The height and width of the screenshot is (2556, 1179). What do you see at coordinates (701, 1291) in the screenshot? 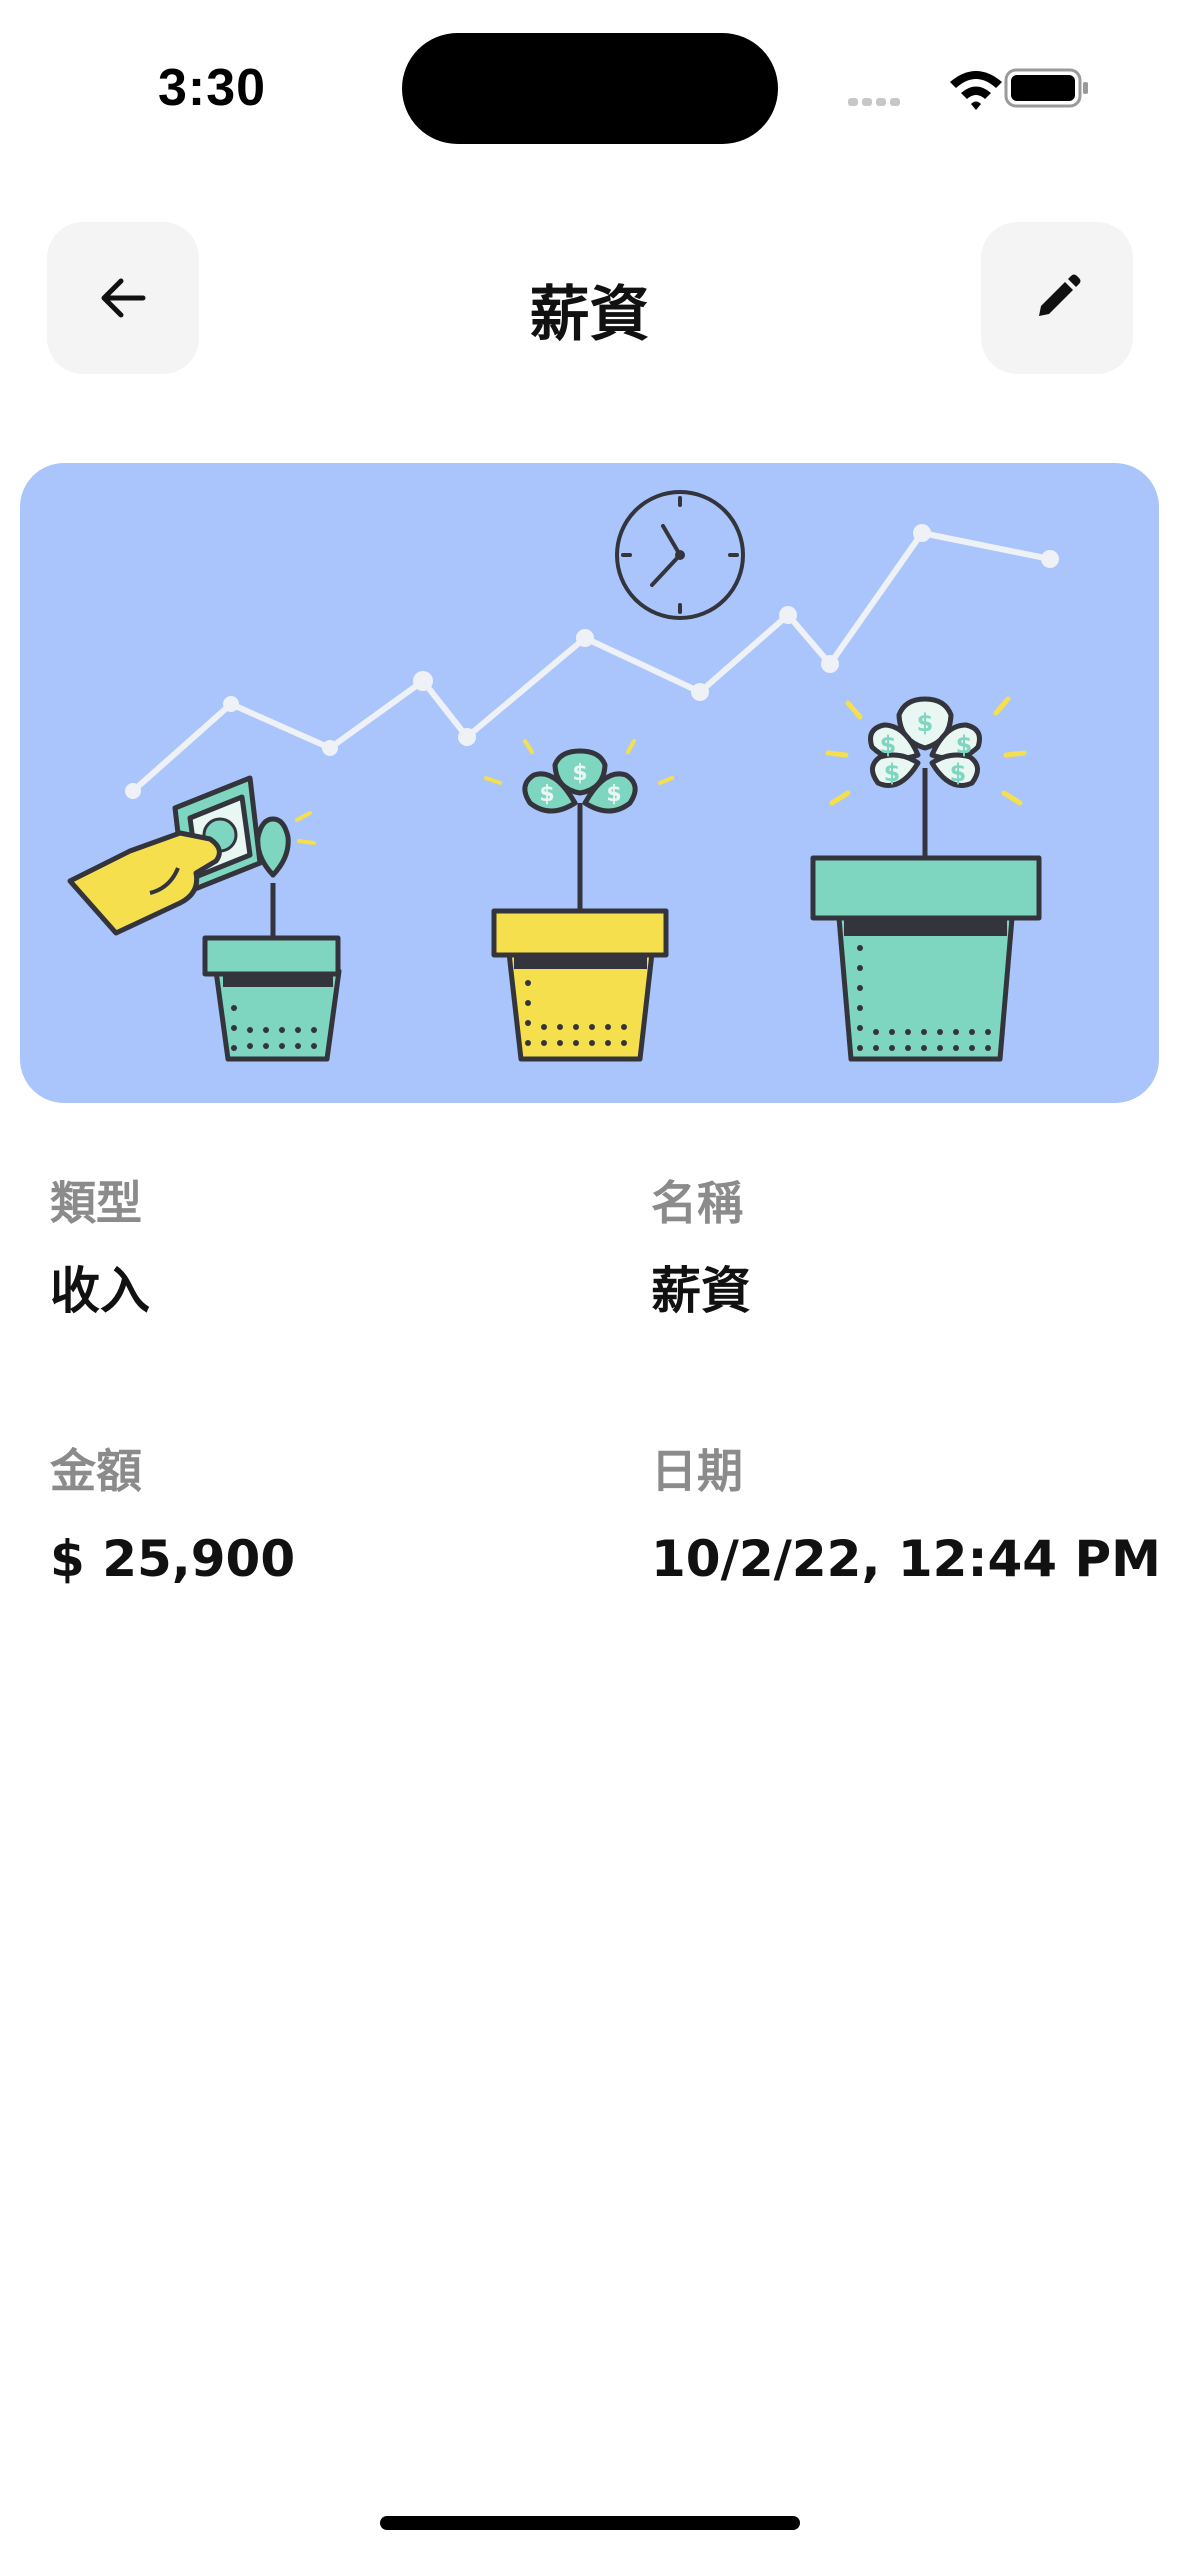
I see `name-value: 薪資` at bounding box center [701, 1291].